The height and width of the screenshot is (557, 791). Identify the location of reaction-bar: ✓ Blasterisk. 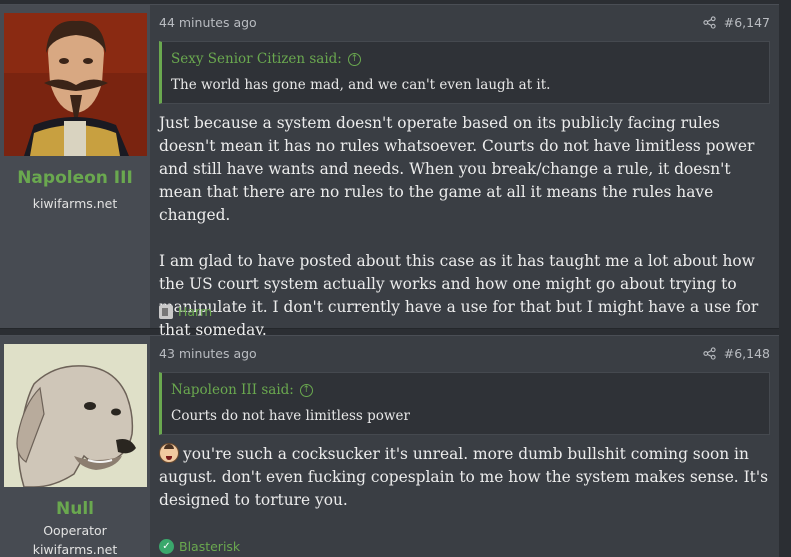
(199, 546).